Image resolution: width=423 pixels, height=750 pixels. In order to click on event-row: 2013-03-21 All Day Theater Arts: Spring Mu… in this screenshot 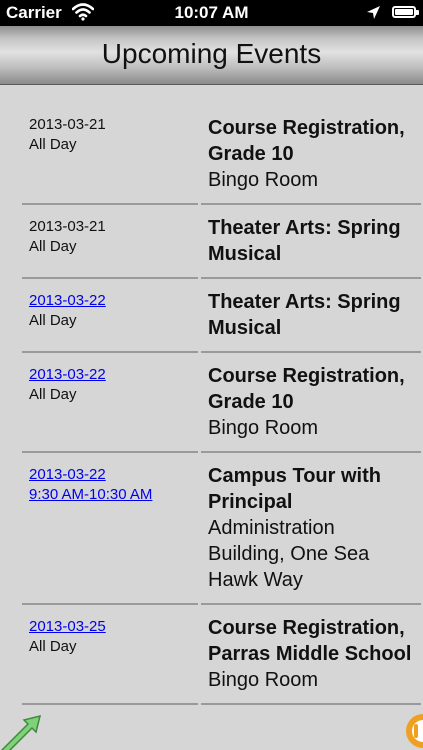, I will do `click(211, 242)`.